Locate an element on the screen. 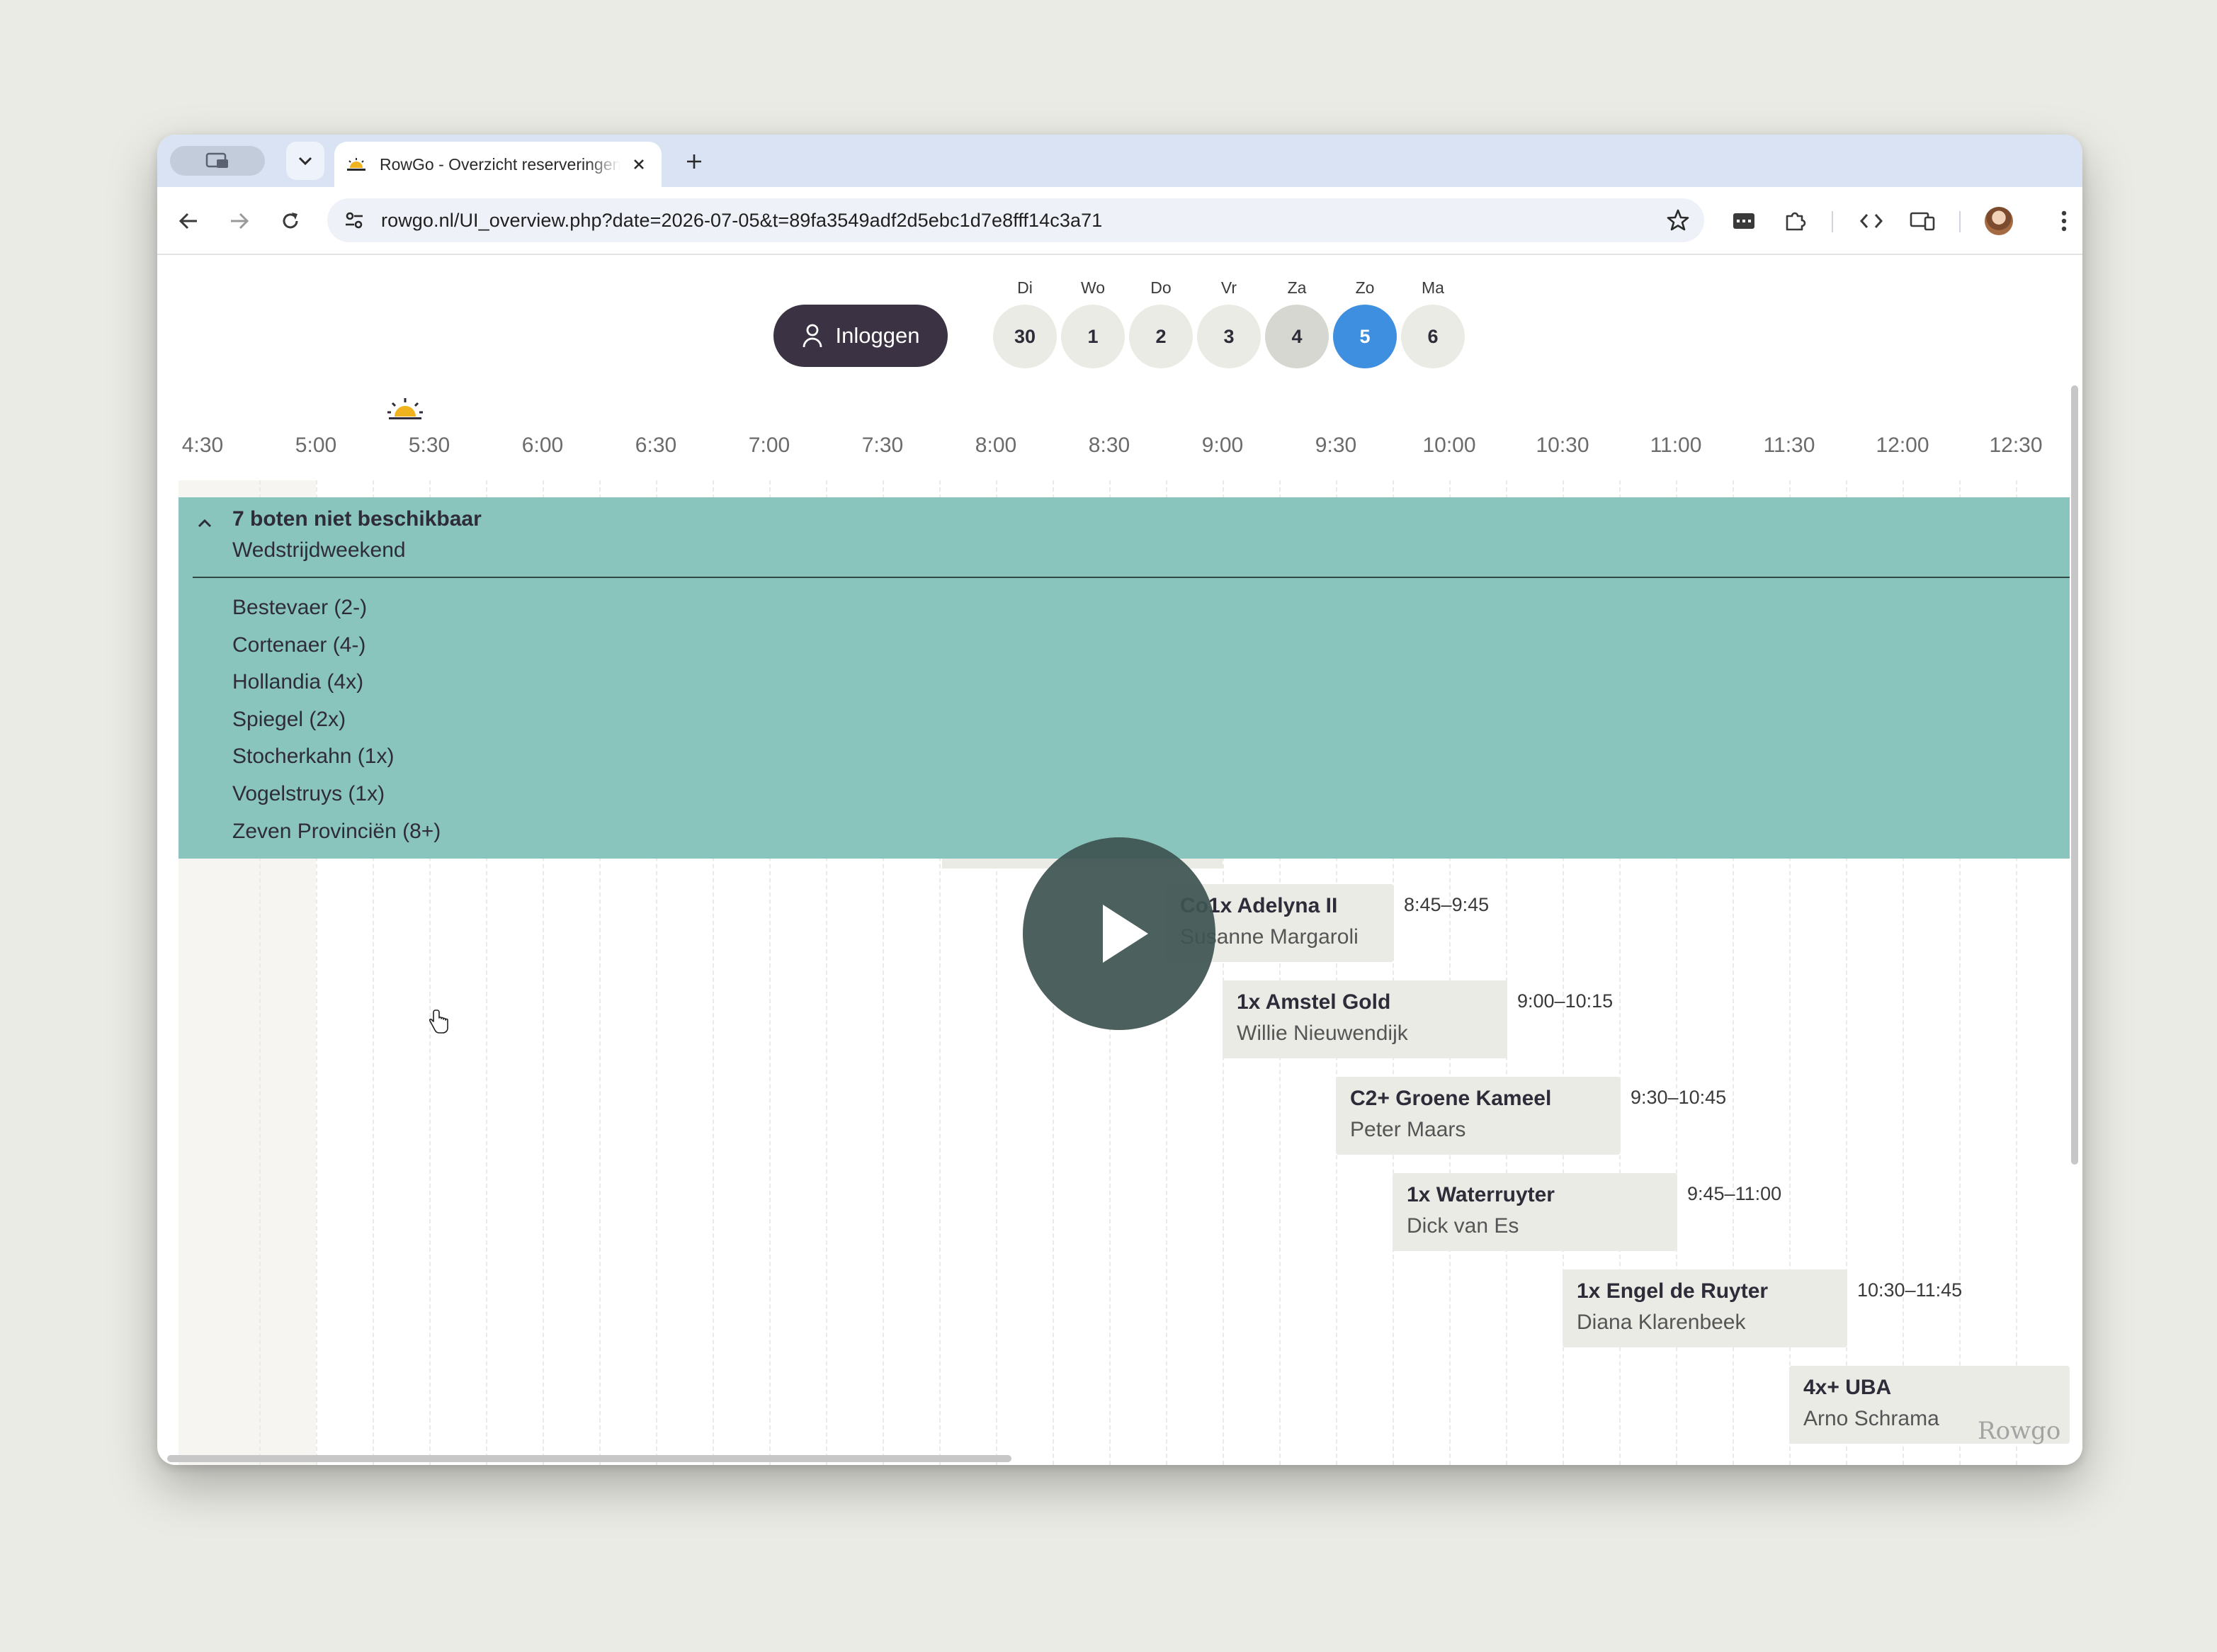 The image size is (2217, 1652). rowgo-watermark: Rowgo is located at coordinates (2019, 1431).